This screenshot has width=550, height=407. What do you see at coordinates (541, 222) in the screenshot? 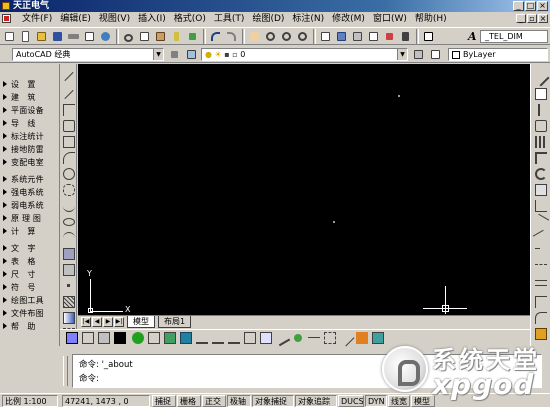
I see `trim-icon` at bounding box center [541, 222].